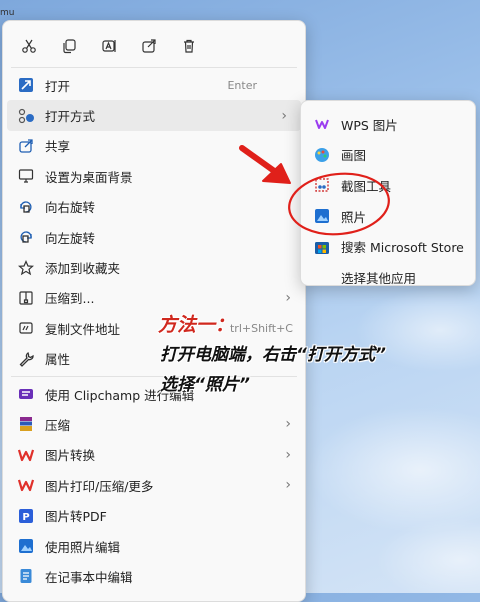  I want to click on delete-button, so click(189, 46).